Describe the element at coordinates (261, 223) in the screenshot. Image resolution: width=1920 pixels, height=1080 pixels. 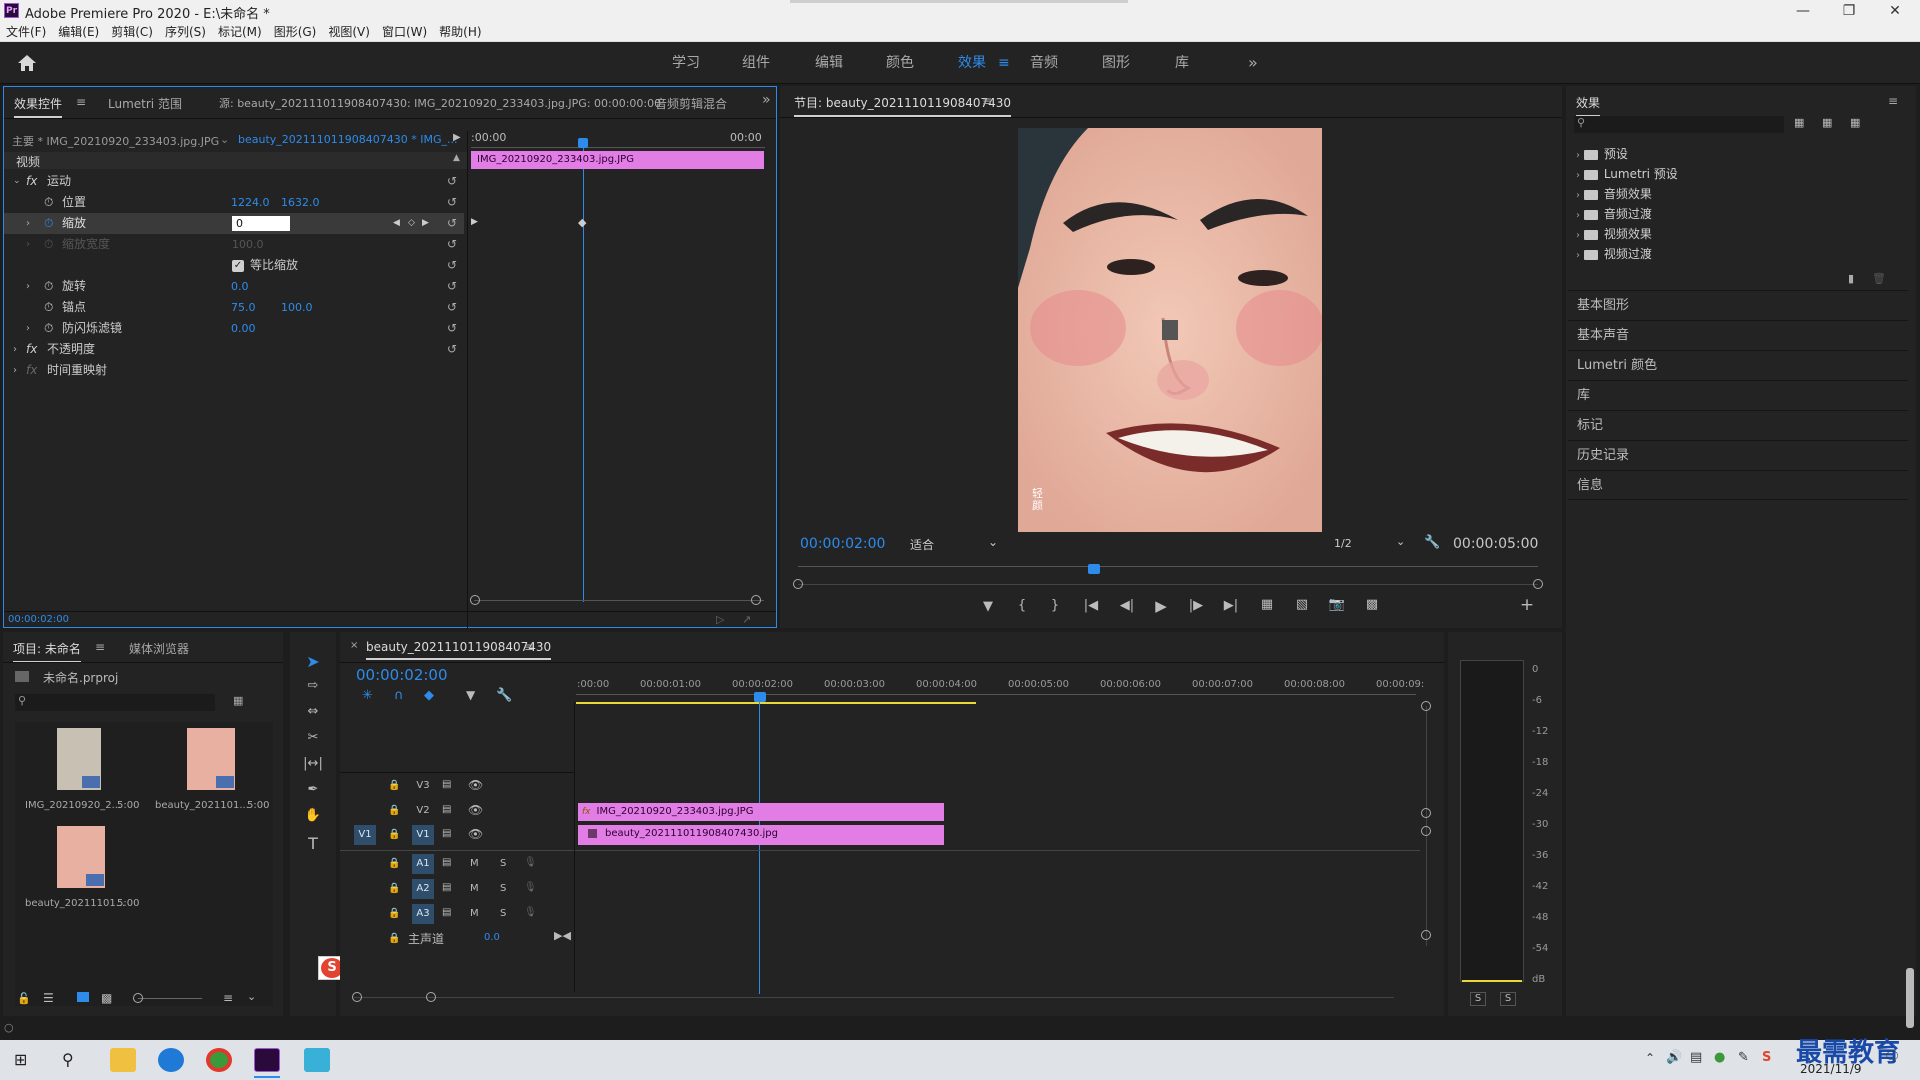
I see `scale-input: 0` at that location.